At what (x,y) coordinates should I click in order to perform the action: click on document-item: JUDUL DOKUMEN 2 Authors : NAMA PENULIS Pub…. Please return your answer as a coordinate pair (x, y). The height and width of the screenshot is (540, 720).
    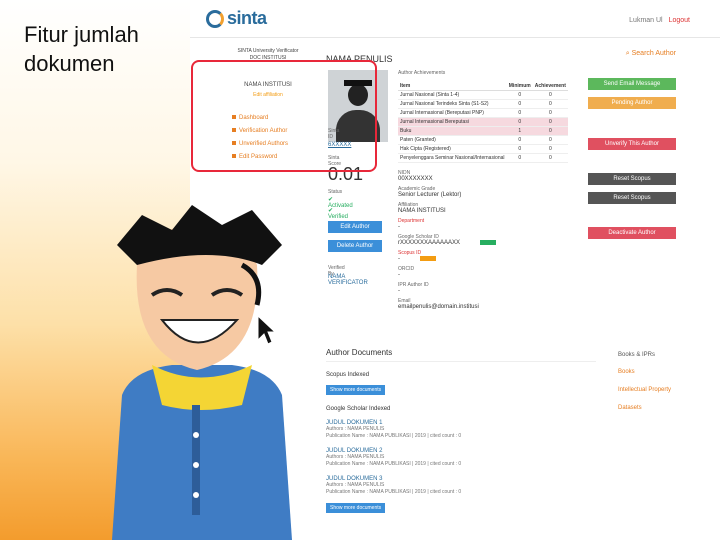
    Looking at the image, I should click on (461, 458).